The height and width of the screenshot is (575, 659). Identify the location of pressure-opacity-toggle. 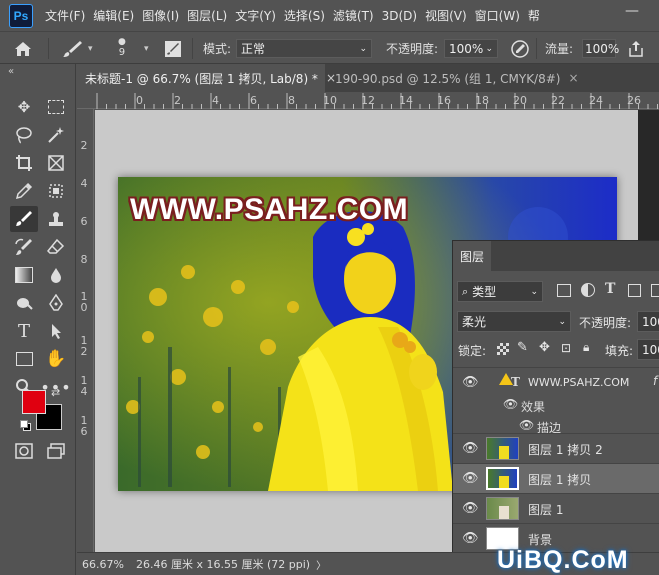
(520, 48).